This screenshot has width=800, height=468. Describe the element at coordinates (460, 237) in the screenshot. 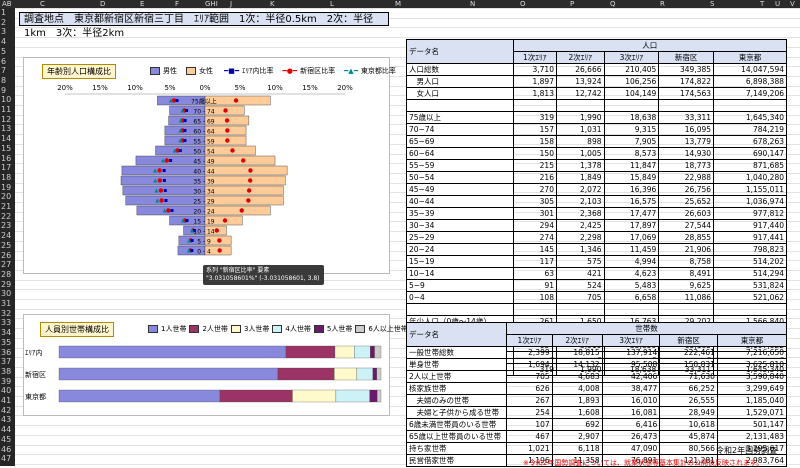

I see `row-label: 25−29` at that location.